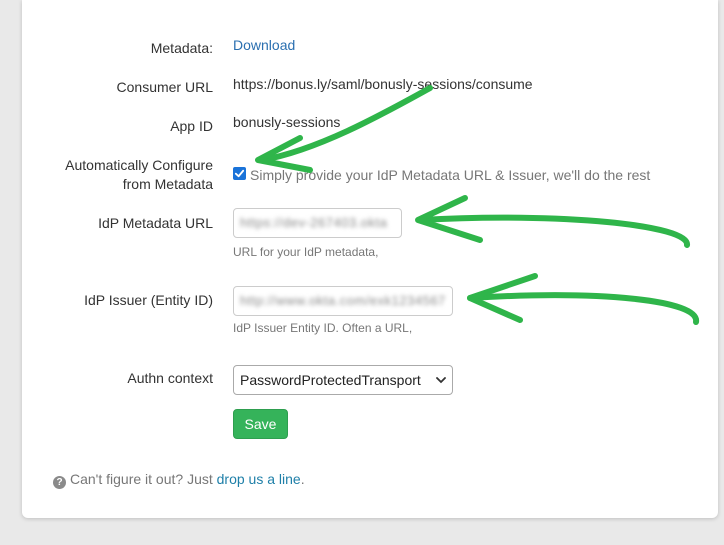  I want to click on app-id-label: App ID, so click(191, 126).